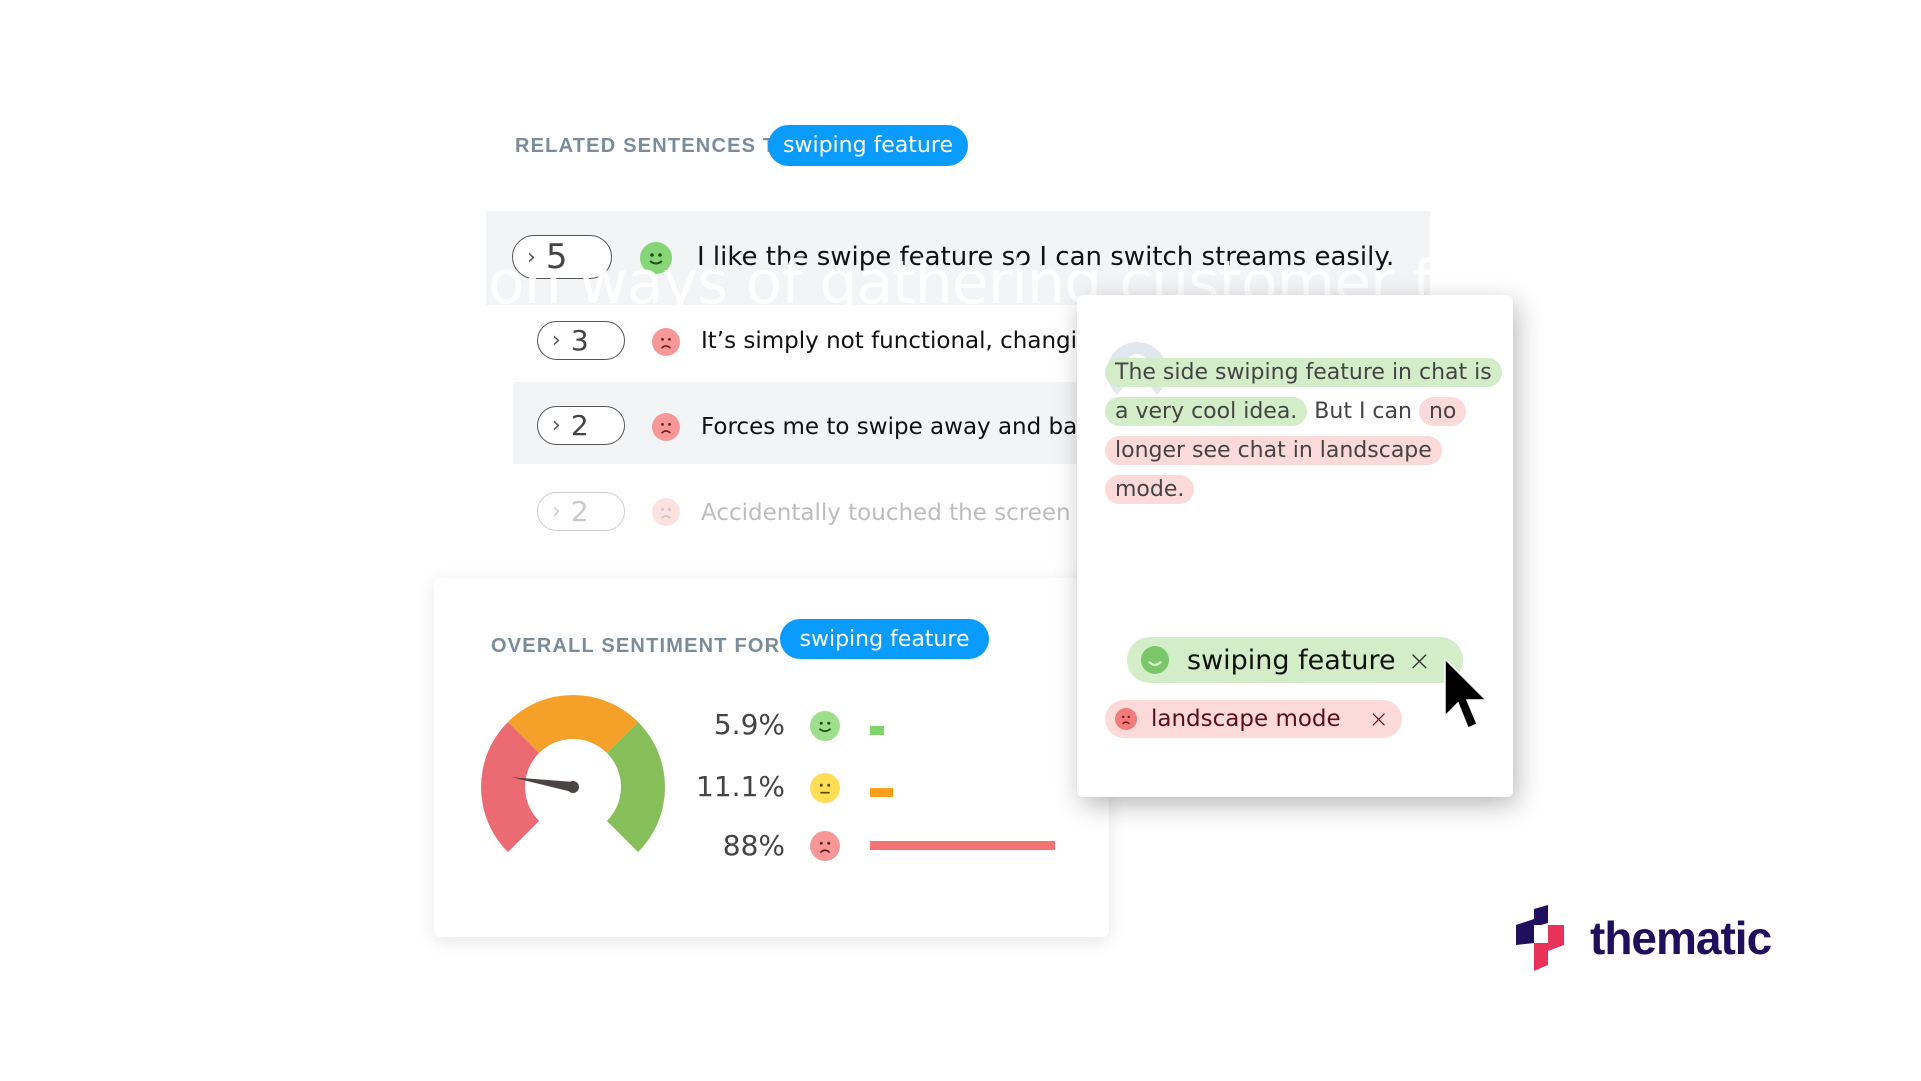 The height and width of the screenshot is (1081, 1921). What do you see at coordinates (1681, 938) in the screenshot?
I see `brand-name: thematic` at bounding box center [1681, 938].